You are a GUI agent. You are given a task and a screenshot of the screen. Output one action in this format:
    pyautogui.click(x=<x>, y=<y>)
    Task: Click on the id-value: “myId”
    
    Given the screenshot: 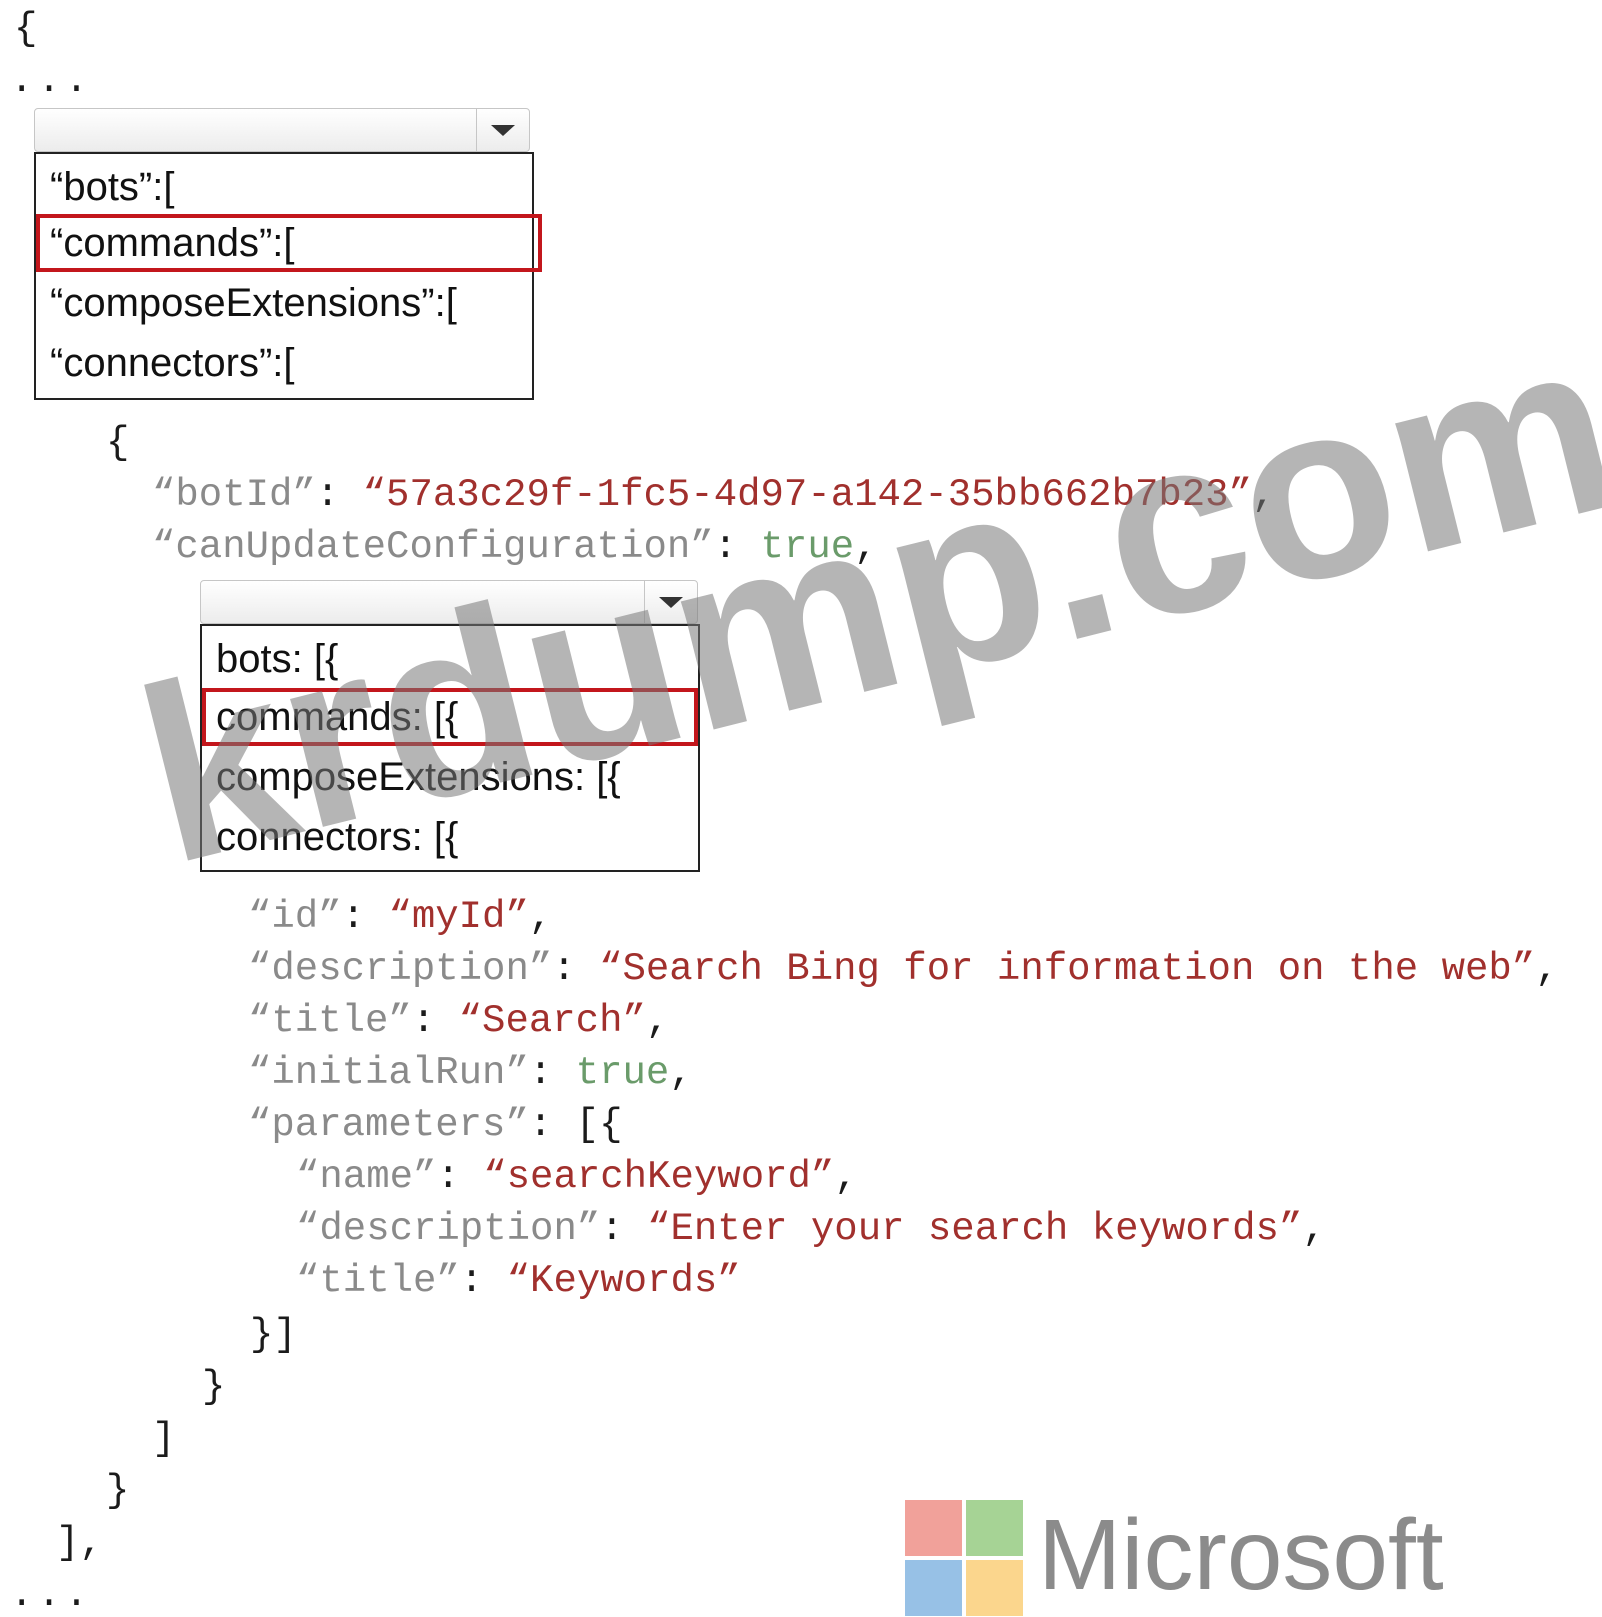 What is the action you would take?
    pyautogui.click(x=458, y=917)
    